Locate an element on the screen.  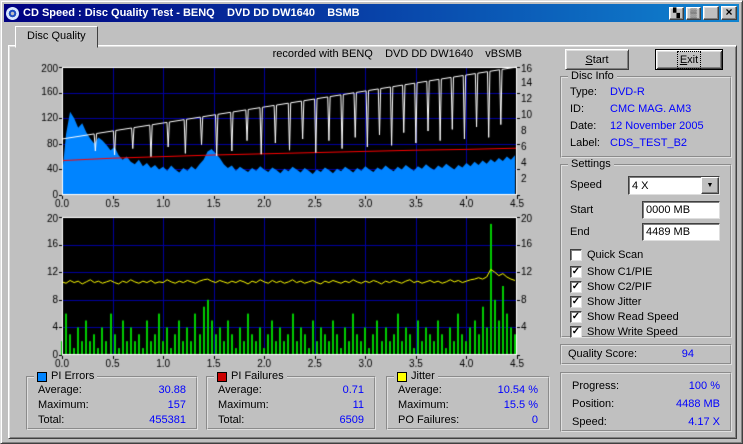
show-write-speed-box: ✓ is located at coordinates (576, 332).